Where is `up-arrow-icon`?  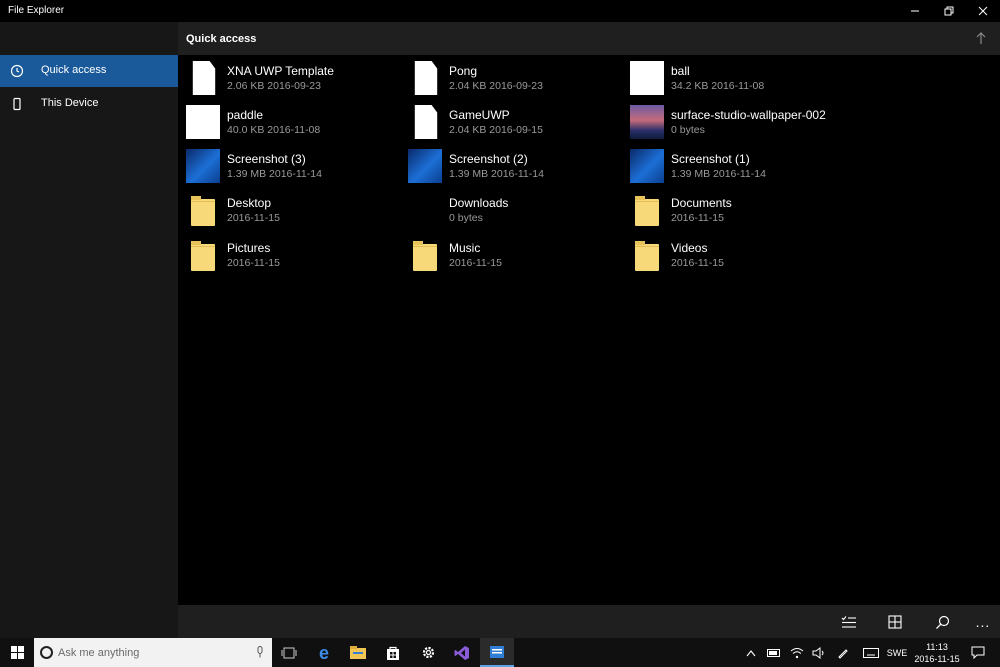 up-arrow-icon is located at coordinates (981, 38).